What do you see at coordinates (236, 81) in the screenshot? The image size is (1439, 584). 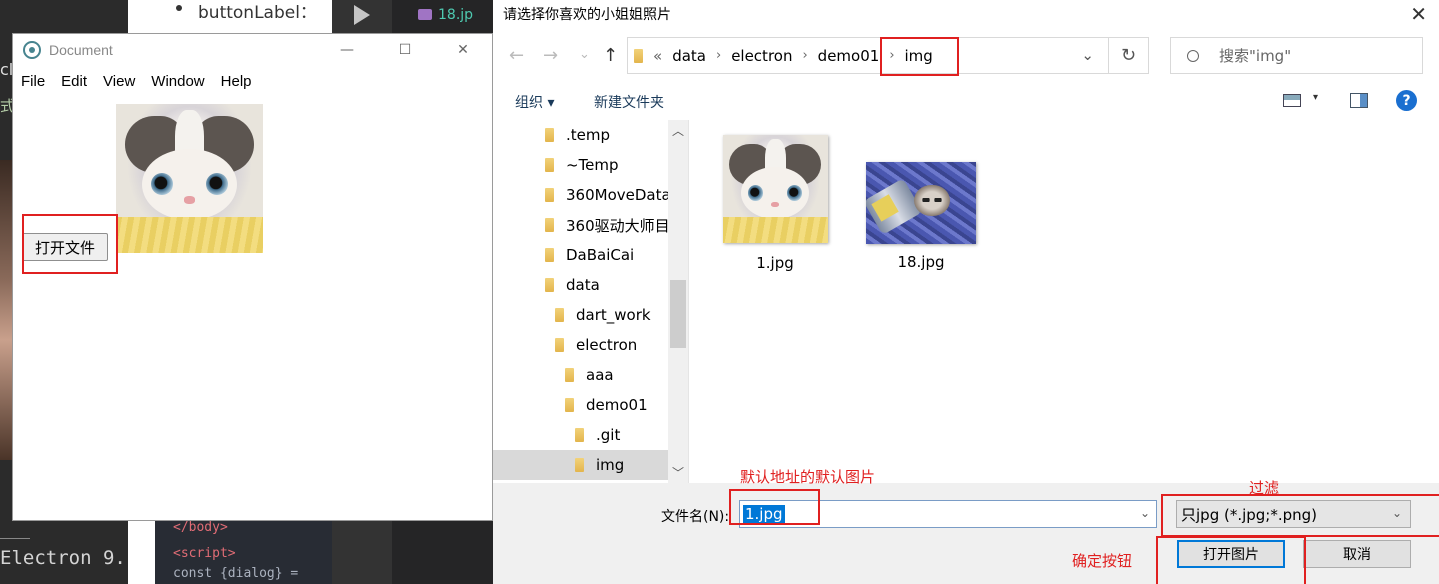 I see `menu-help: Help` at bounding box center [236, 81].